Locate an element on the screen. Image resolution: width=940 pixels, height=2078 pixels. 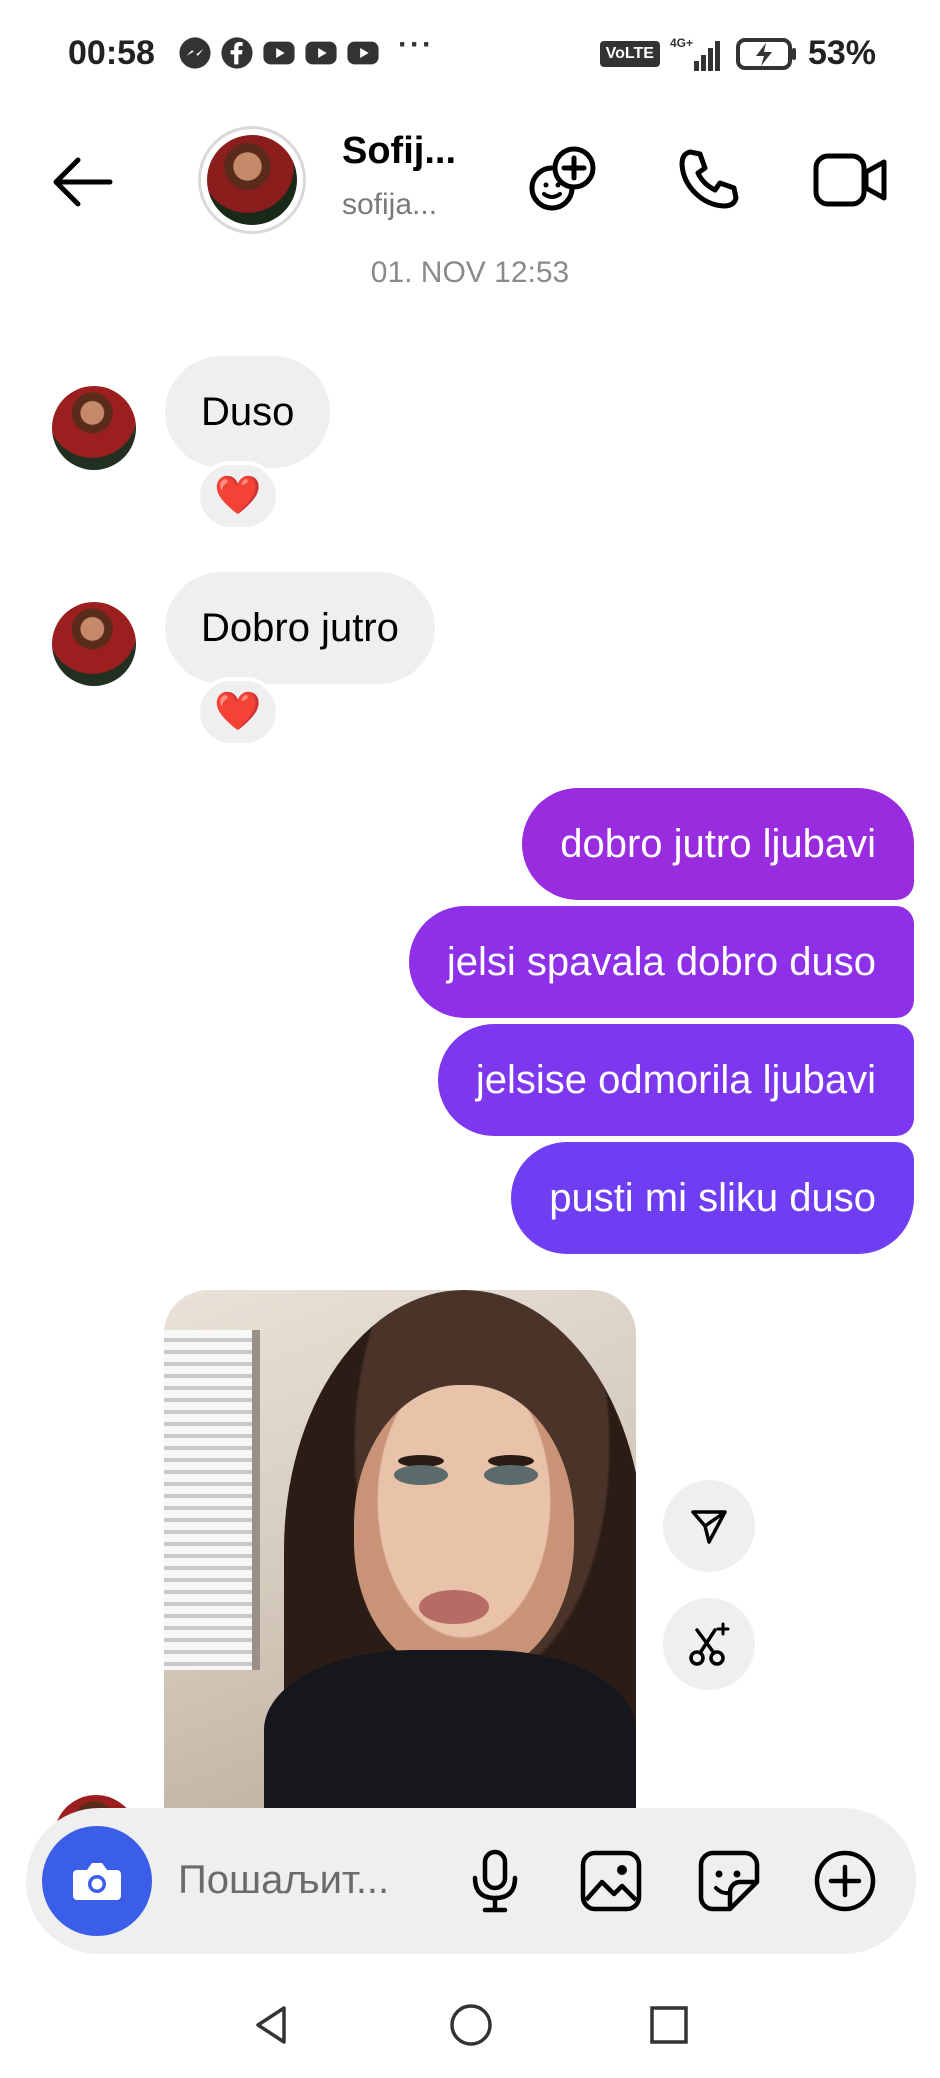
outgoing-message: jelsise odmorila ljubavi is located at coordinates (675, 1080).